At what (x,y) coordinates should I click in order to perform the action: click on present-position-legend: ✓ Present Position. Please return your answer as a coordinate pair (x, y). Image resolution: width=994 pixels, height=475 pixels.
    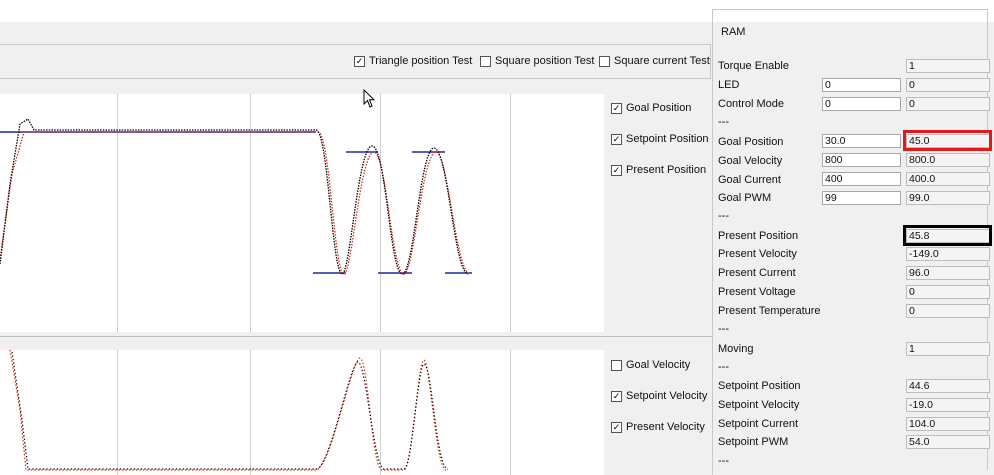
    Looking at the image, I should click on (658, 170).